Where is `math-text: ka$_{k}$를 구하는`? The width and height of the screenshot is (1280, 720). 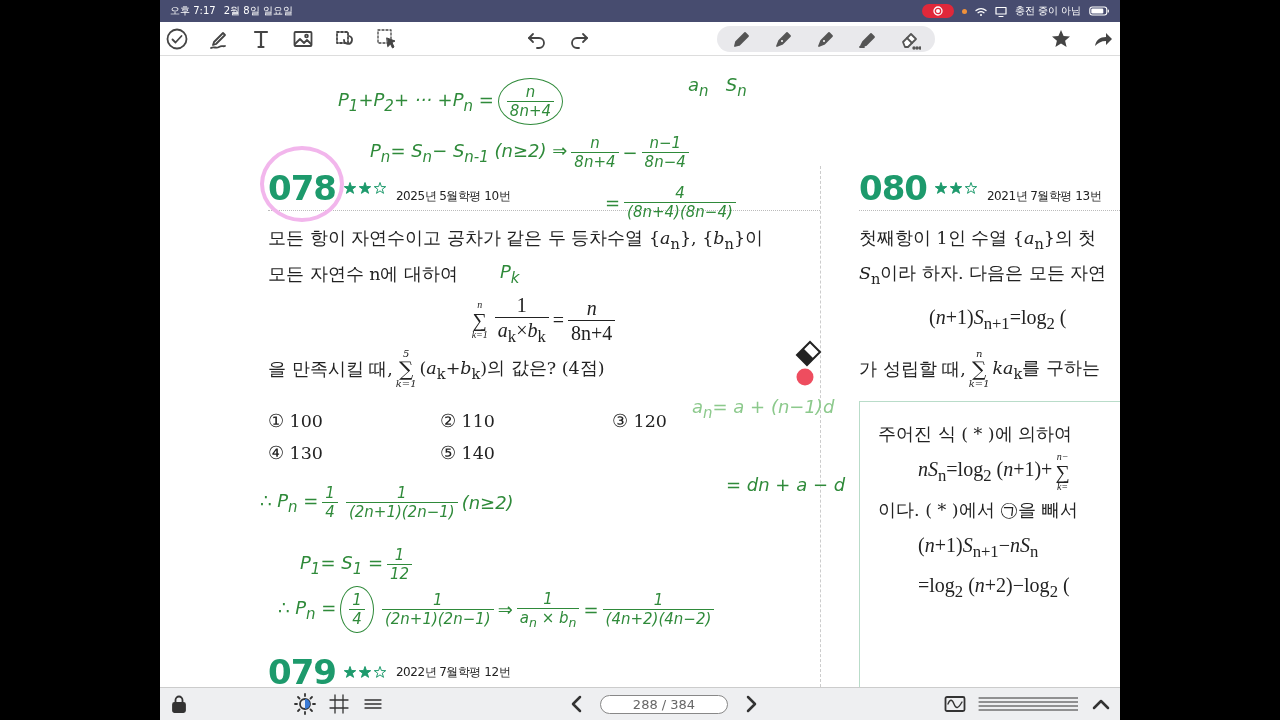
math-text: ka$_{k}$를 구하는 is located at coordinates (1046, 369).